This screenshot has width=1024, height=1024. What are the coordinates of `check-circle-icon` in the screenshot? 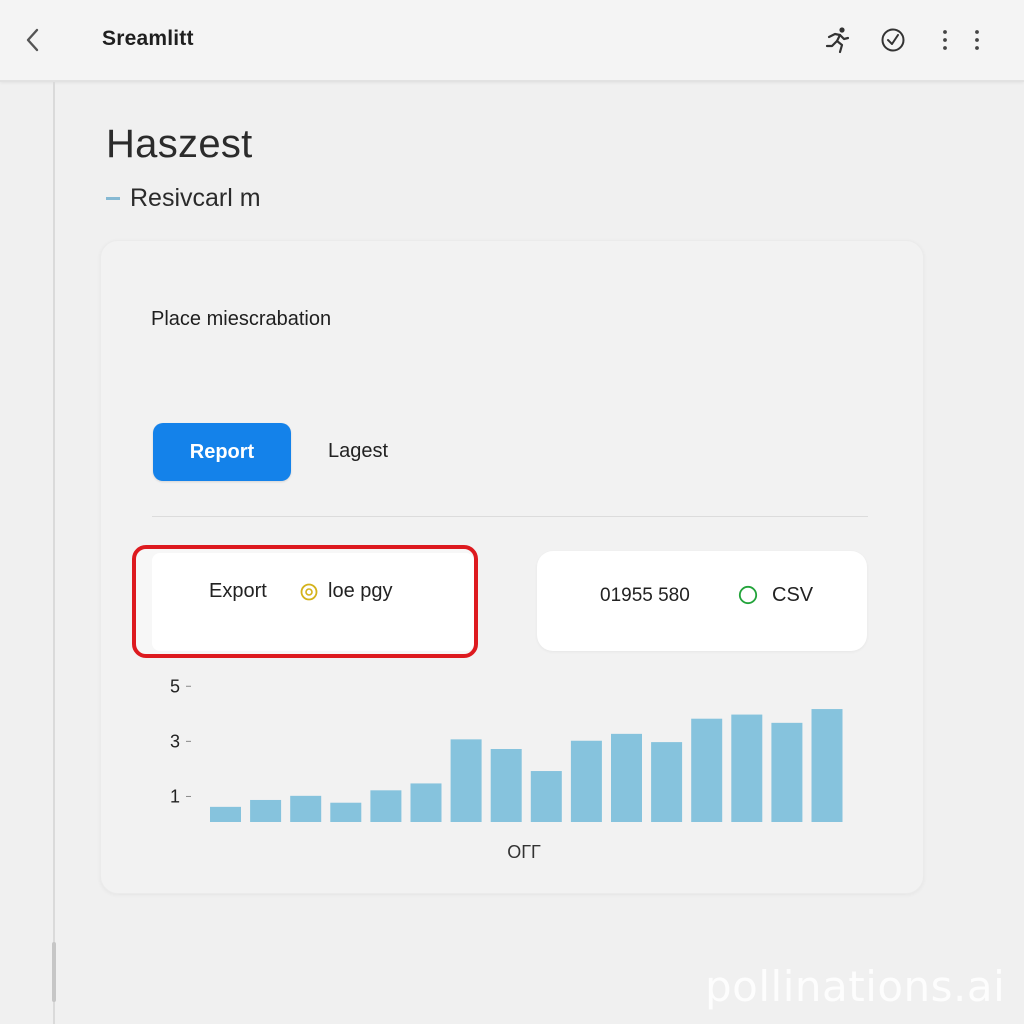 It's located at (893, 40).